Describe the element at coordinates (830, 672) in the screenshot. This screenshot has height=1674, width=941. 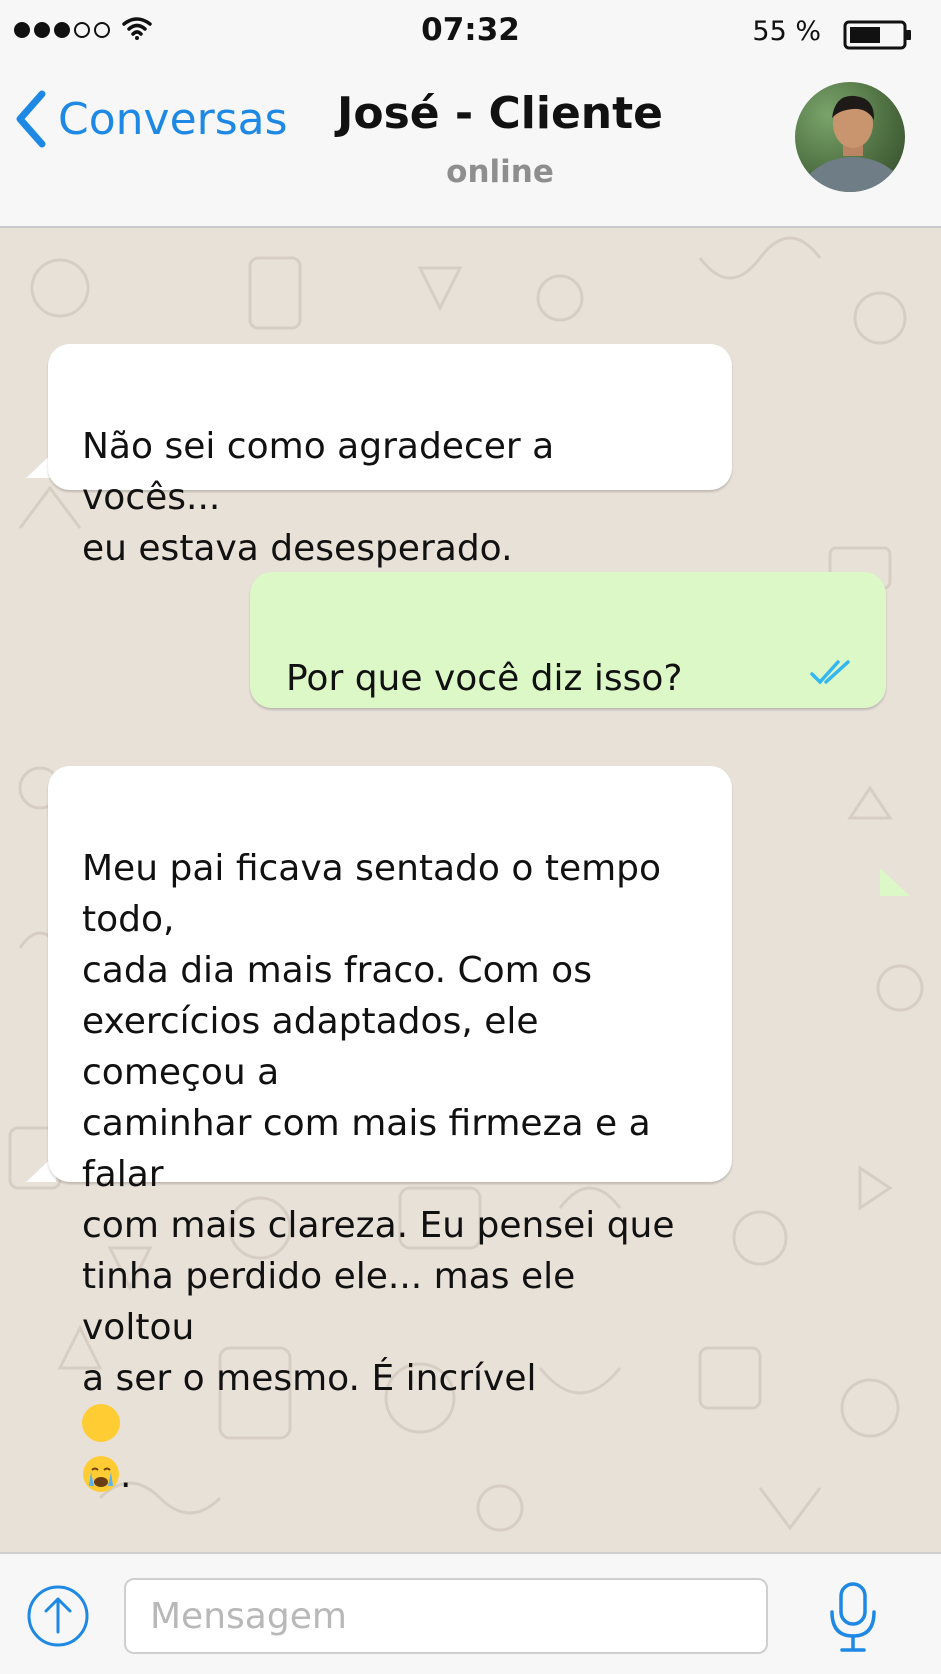
I see `double-check-icon` at that location.